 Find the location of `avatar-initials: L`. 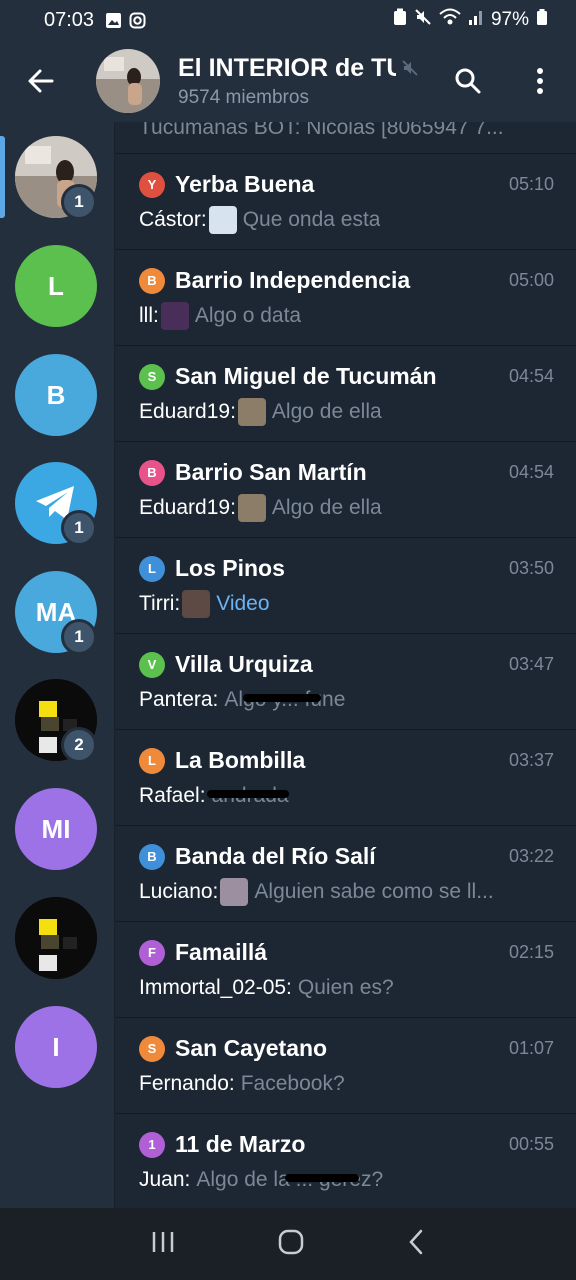

avatar-initials: L is located at coordinates (56, 285).